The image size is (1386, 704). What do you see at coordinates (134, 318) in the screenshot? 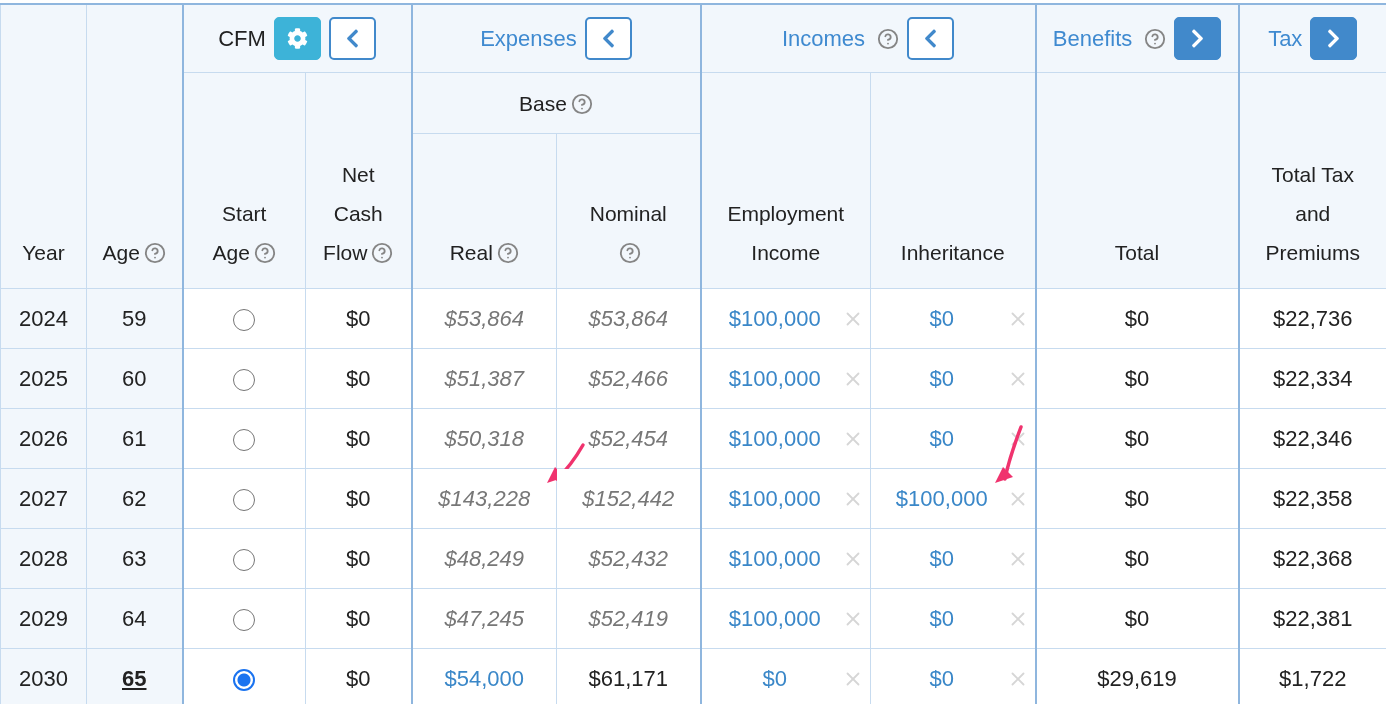
I see `age-cell: 59` at bounding box center [134, 318].